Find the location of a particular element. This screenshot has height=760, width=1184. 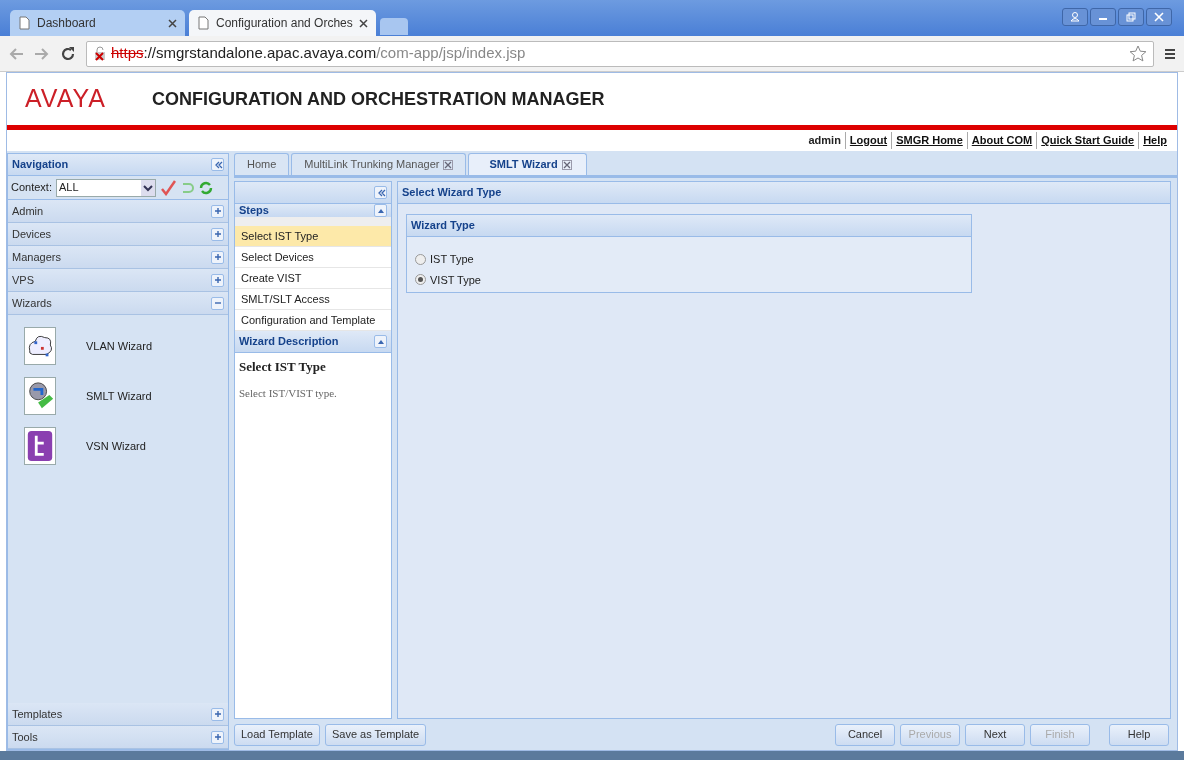

wizard-button: Next is located at coordinates (995, 734).